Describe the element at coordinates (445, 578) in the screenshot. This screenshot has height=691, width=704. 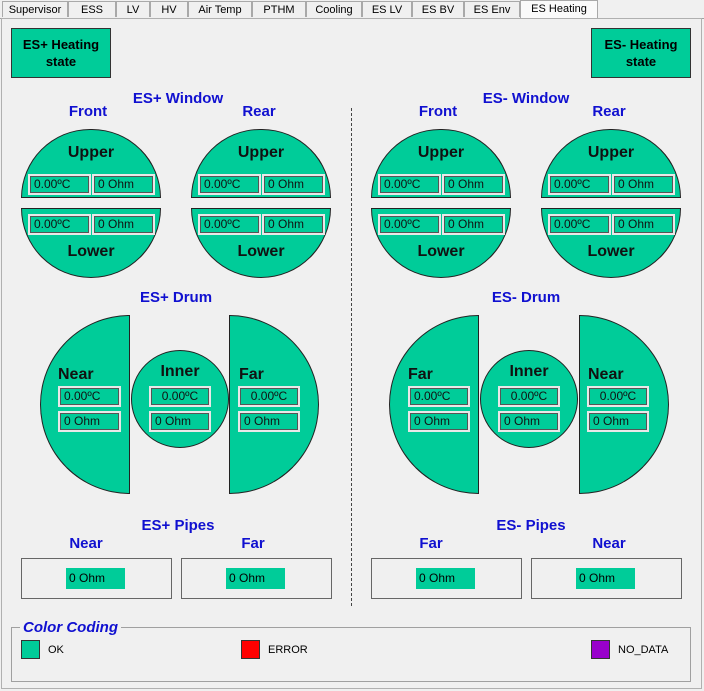
I see `es-minus-pipe-far-res: 0 Ohm` at that location.